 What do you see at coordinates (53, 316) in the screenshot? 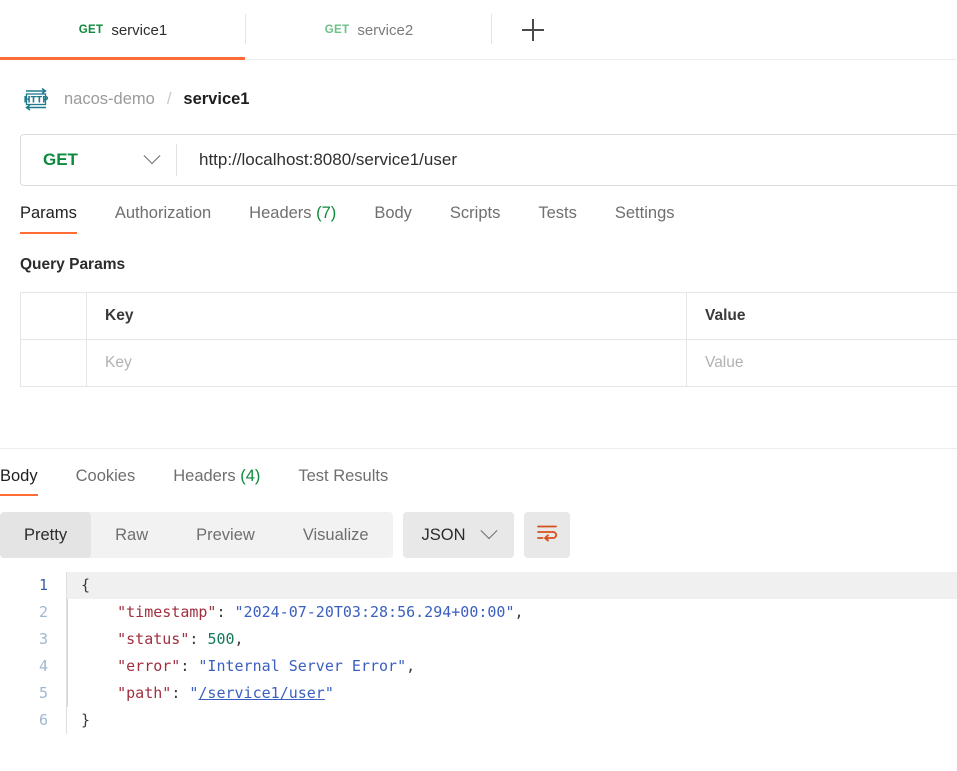
I see `select-all-cell` at bounding box center [53, 316].